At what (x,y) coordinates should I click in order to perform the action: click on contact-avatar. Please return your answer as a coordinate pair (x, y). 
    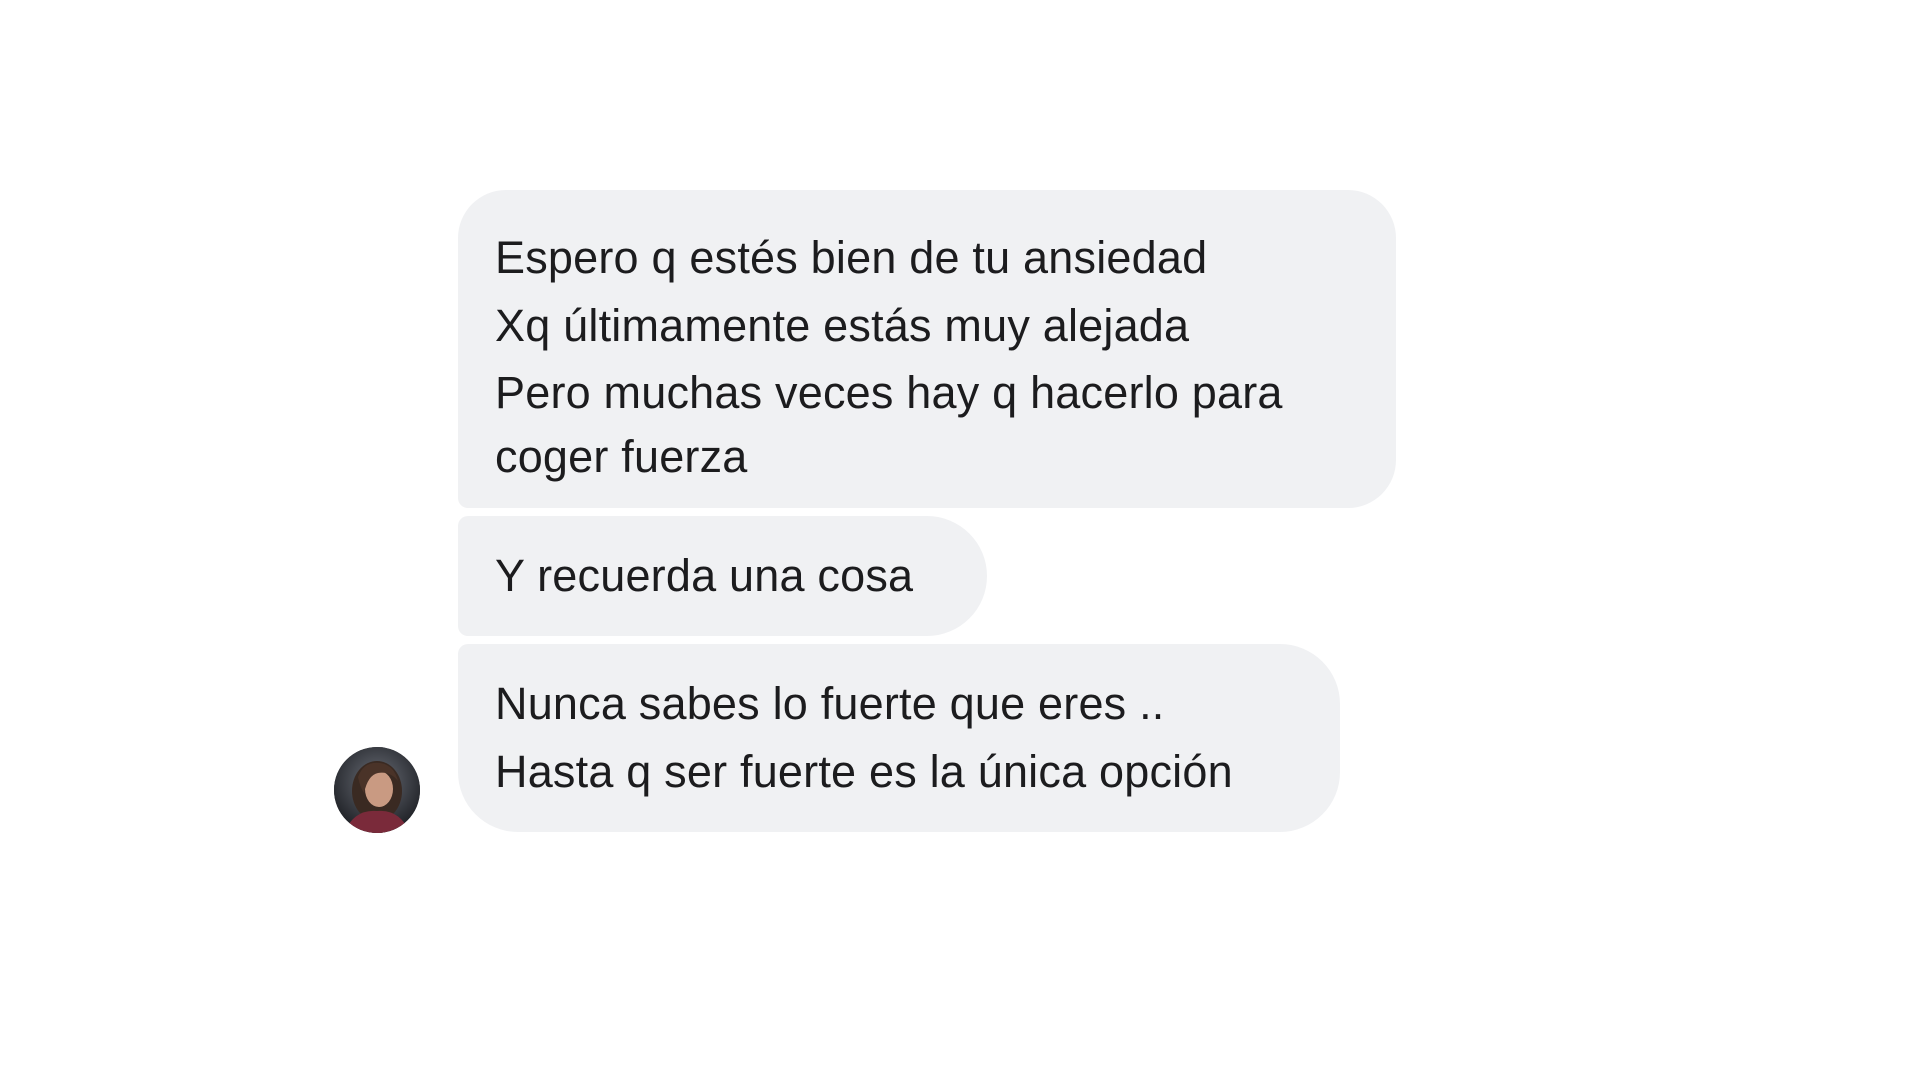
    Looking at the image, I should click on (377, 790).